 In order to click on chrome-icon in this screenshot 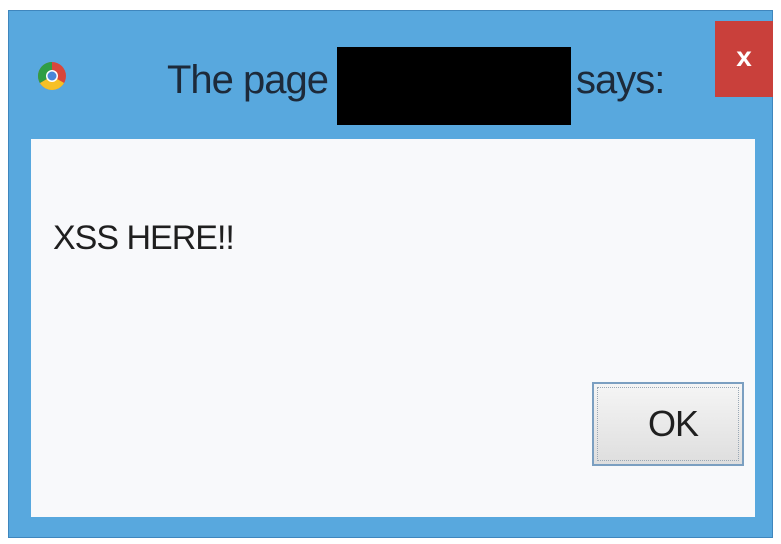, I will do `click(52, 76)`.